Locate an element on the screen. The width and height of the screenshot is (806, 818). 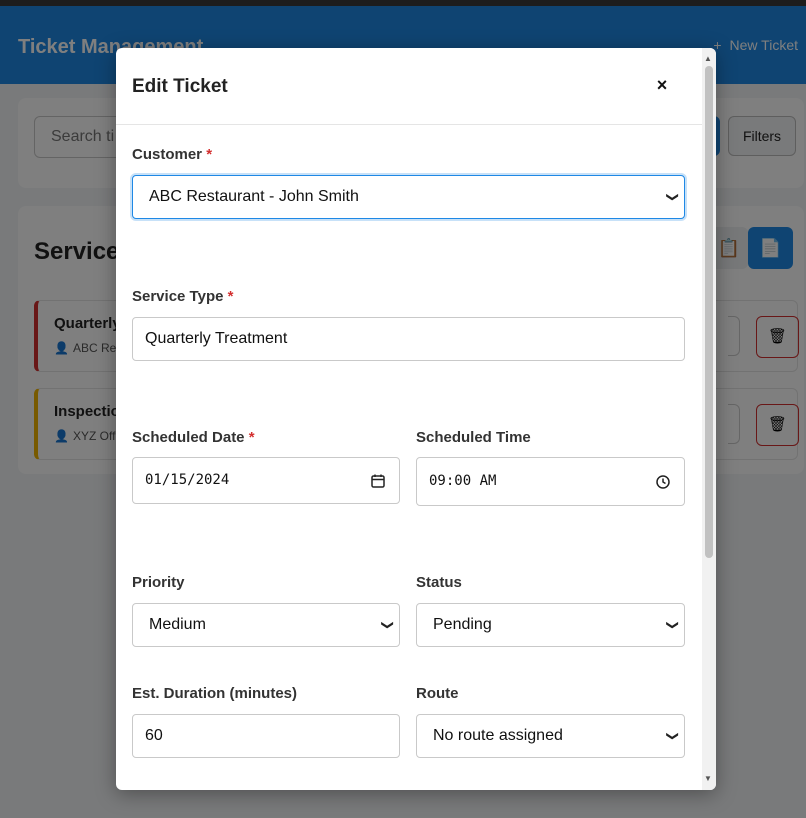
service-type-label: Service Type * is located at coordinates (182, 296).